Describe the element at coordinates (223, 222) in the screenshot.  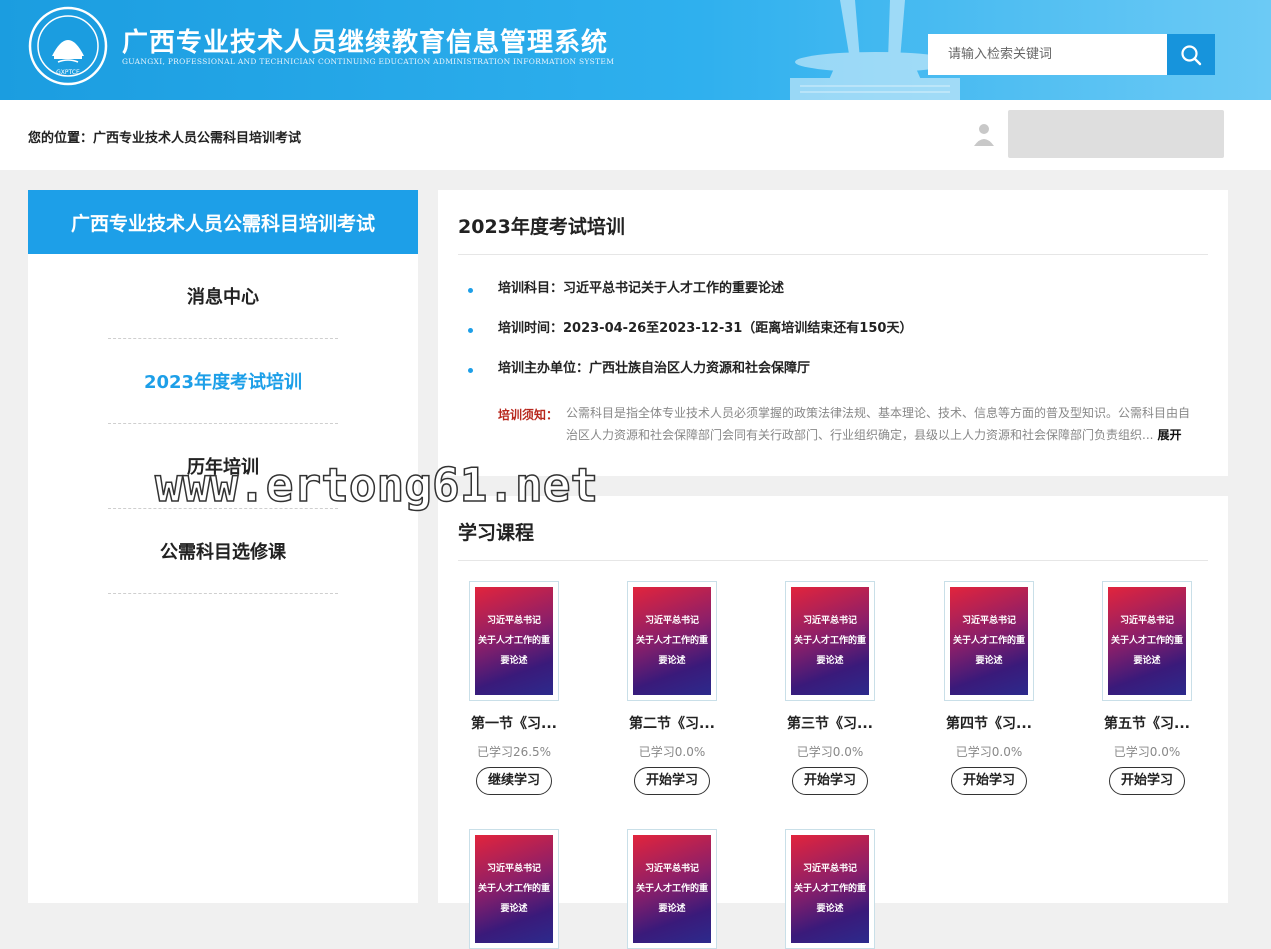
I see `sidebar-heading: 广西专业技术人员公需科目培训考试` at that location.